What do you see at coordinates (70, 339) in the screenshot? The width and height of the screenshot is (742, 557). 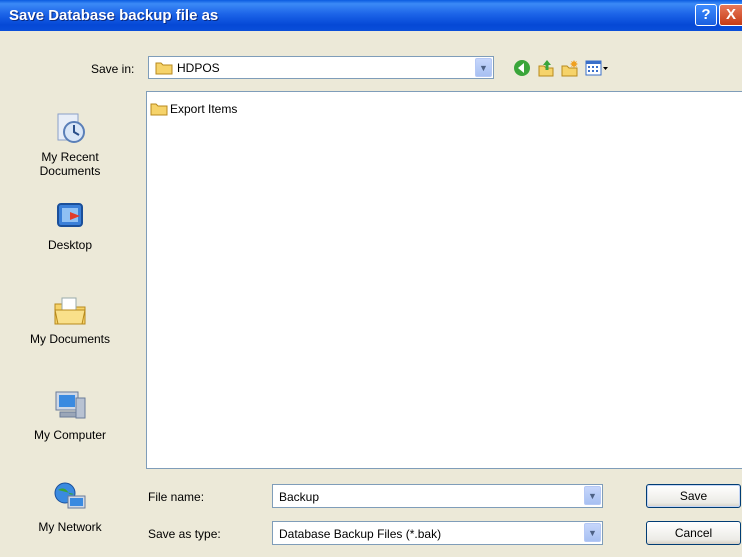 I see `place-label: My Documents` at bounding box center [70, 339].